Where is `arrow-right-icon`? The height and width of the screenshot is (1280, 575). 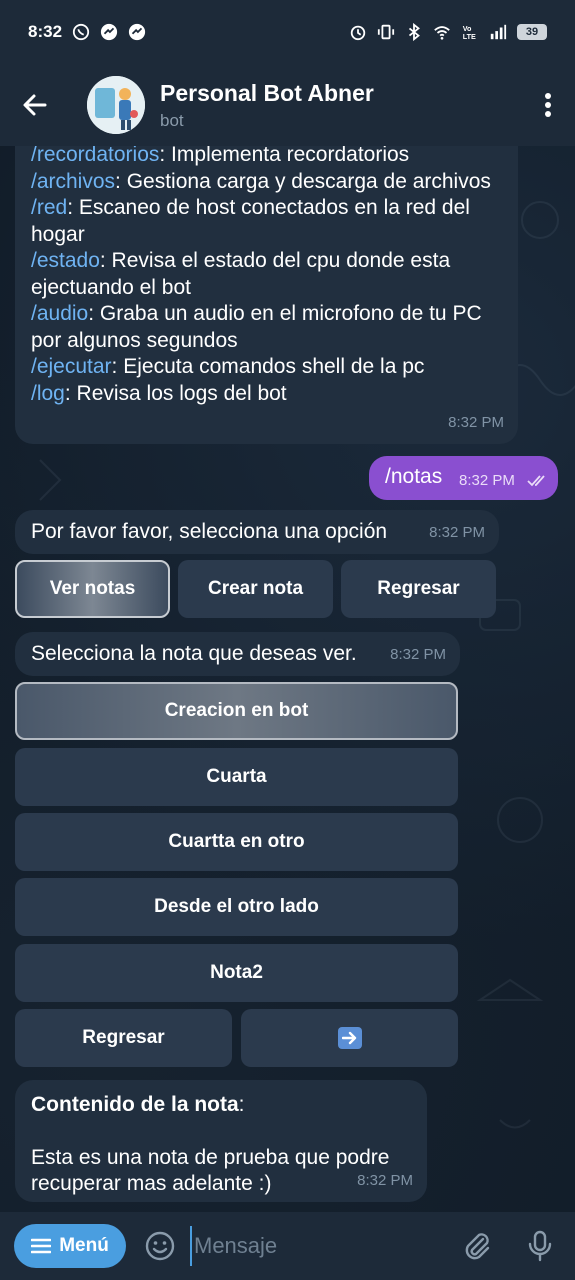
arrow-right-icon is located at coordinates (349, 1038).